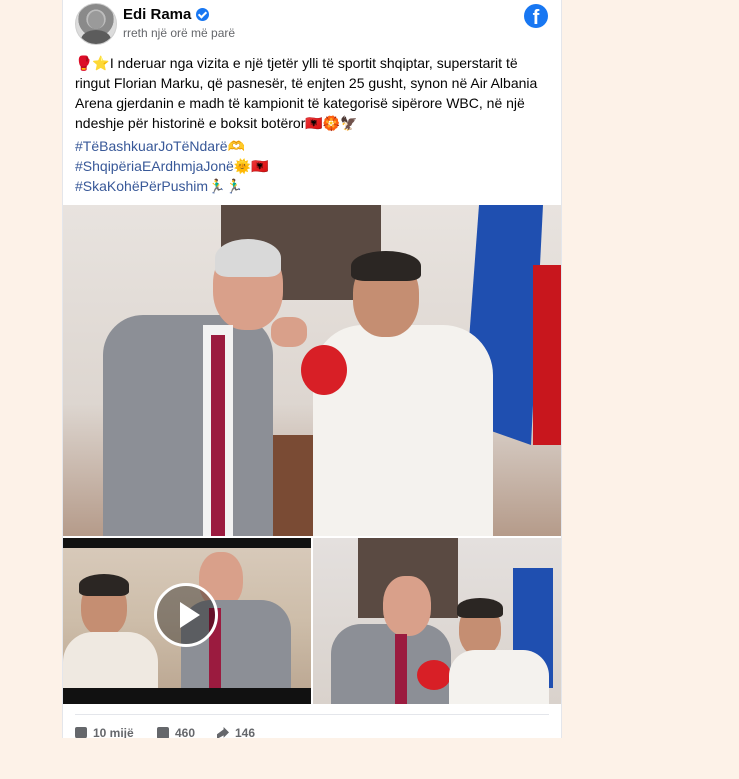 This screenshot has height=779, width=739. What do you see at coordinates (499, 677) in the screenshot?
I see `boxer-body` at bounding box center [499, 677].